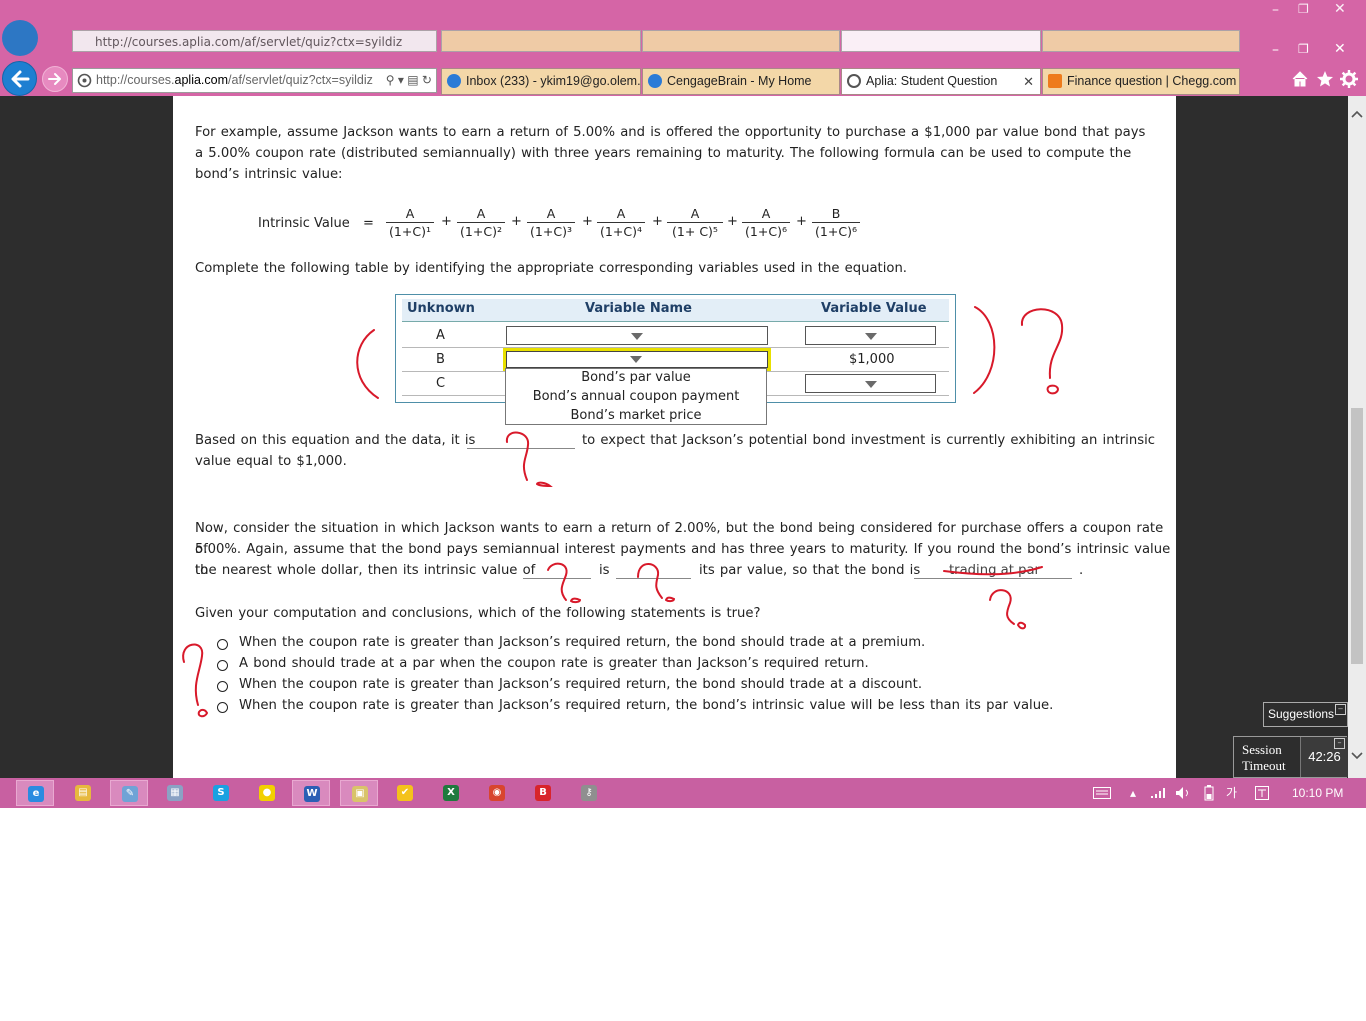  I want to click on bandizip-icon: B, so click(543, 793).